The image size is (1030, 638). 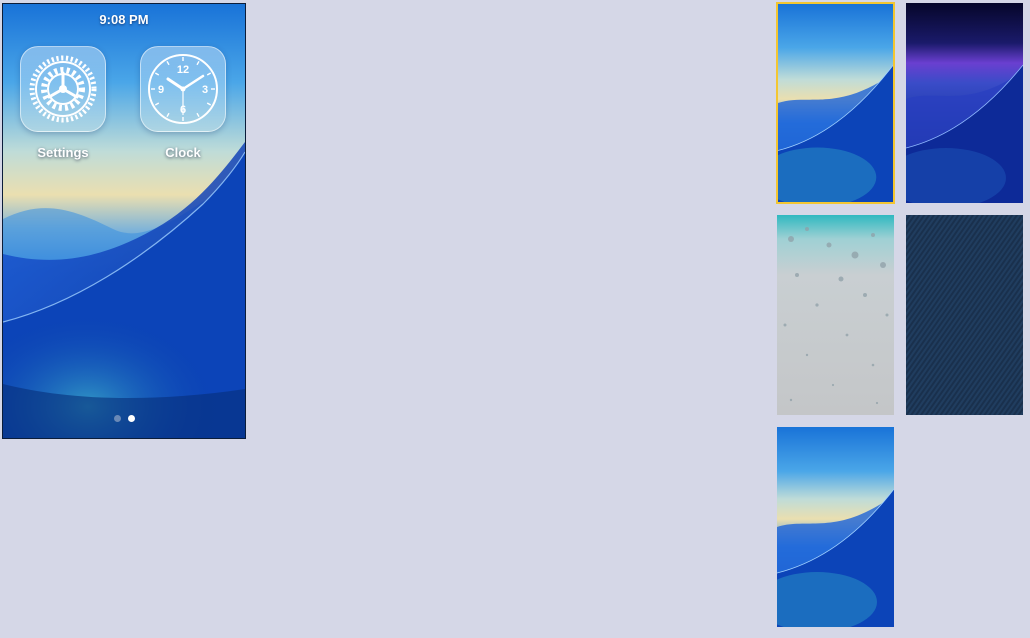 I want to click on status-bar-time: 9:08 PM, so click(x=124, y=19).